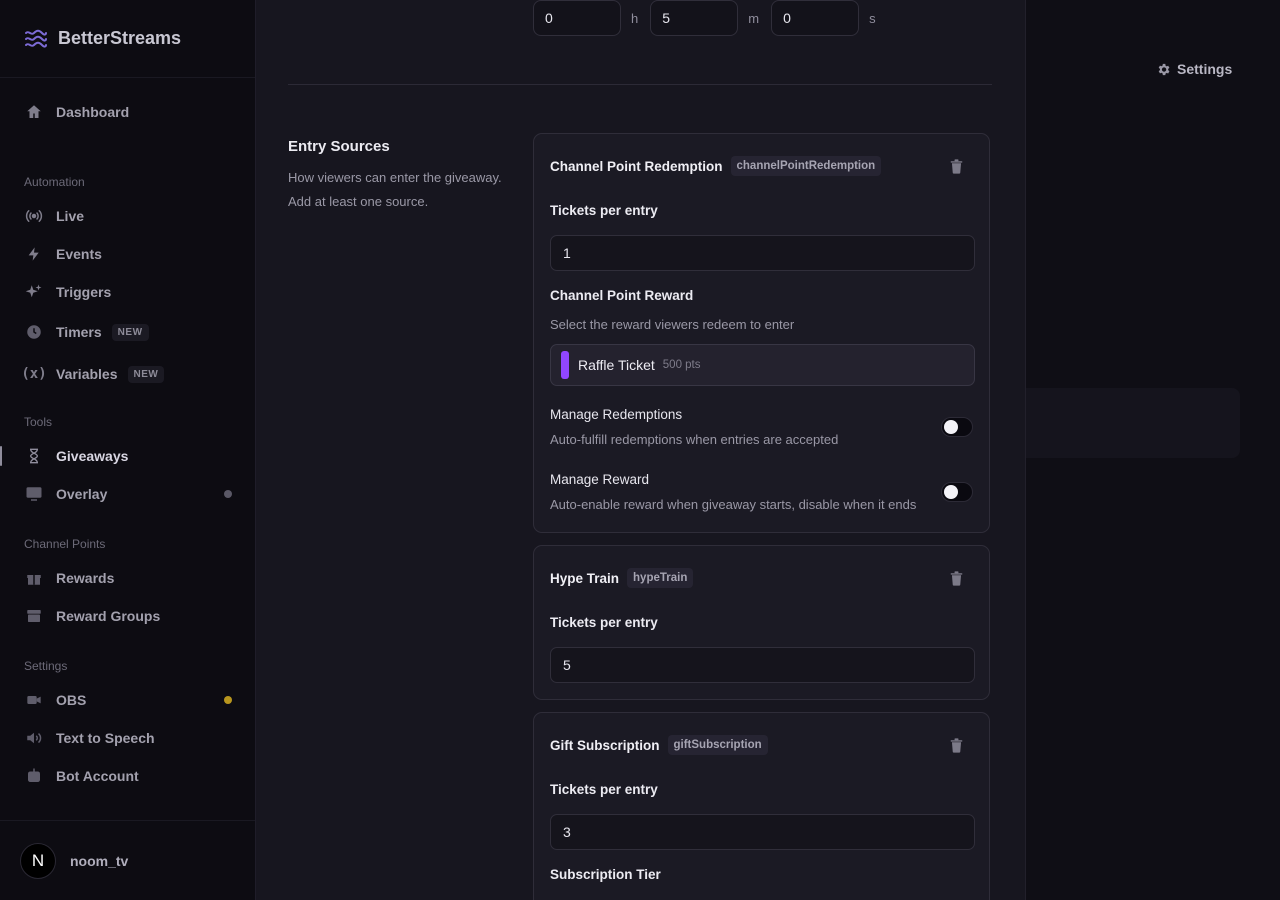 The image size is (1280, 900). What do you see at coordinates (34, 738) in the screenshot?
I see `speaker-icon` at bounding box center [34, 738].